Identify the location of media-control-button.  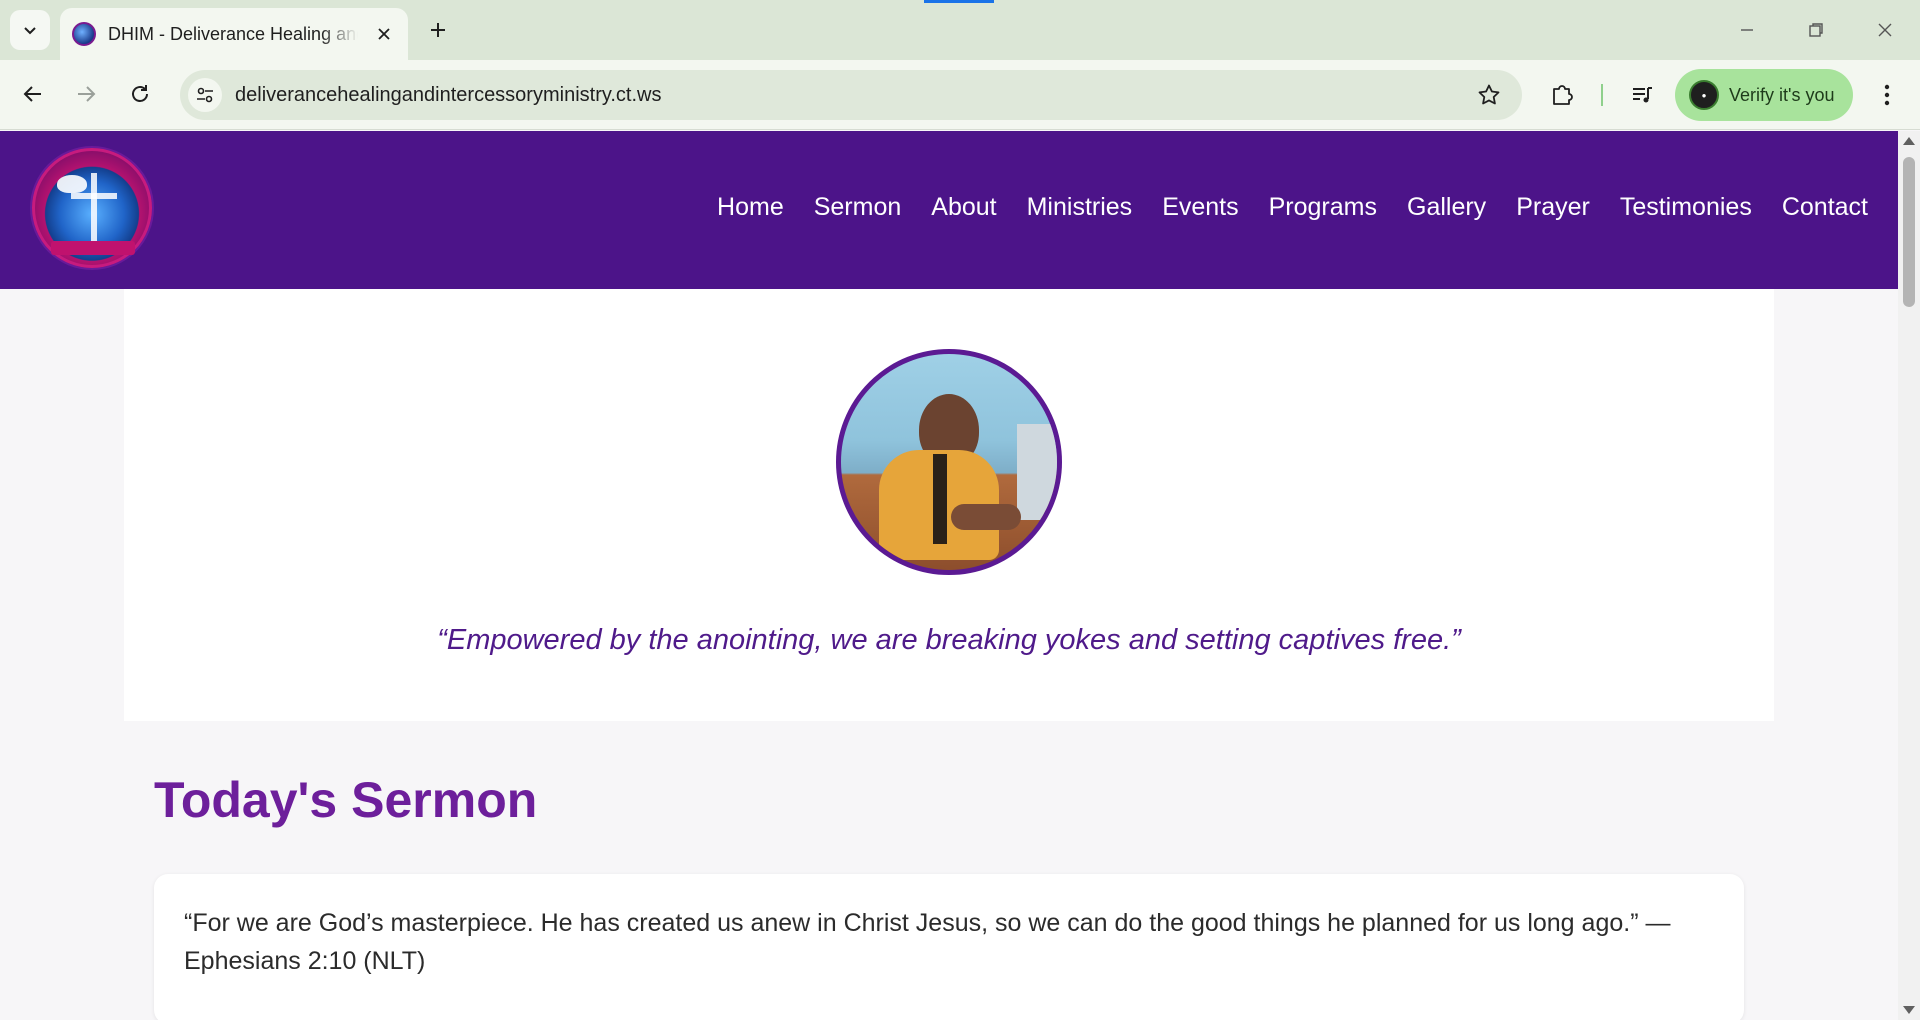
(1642, 95).